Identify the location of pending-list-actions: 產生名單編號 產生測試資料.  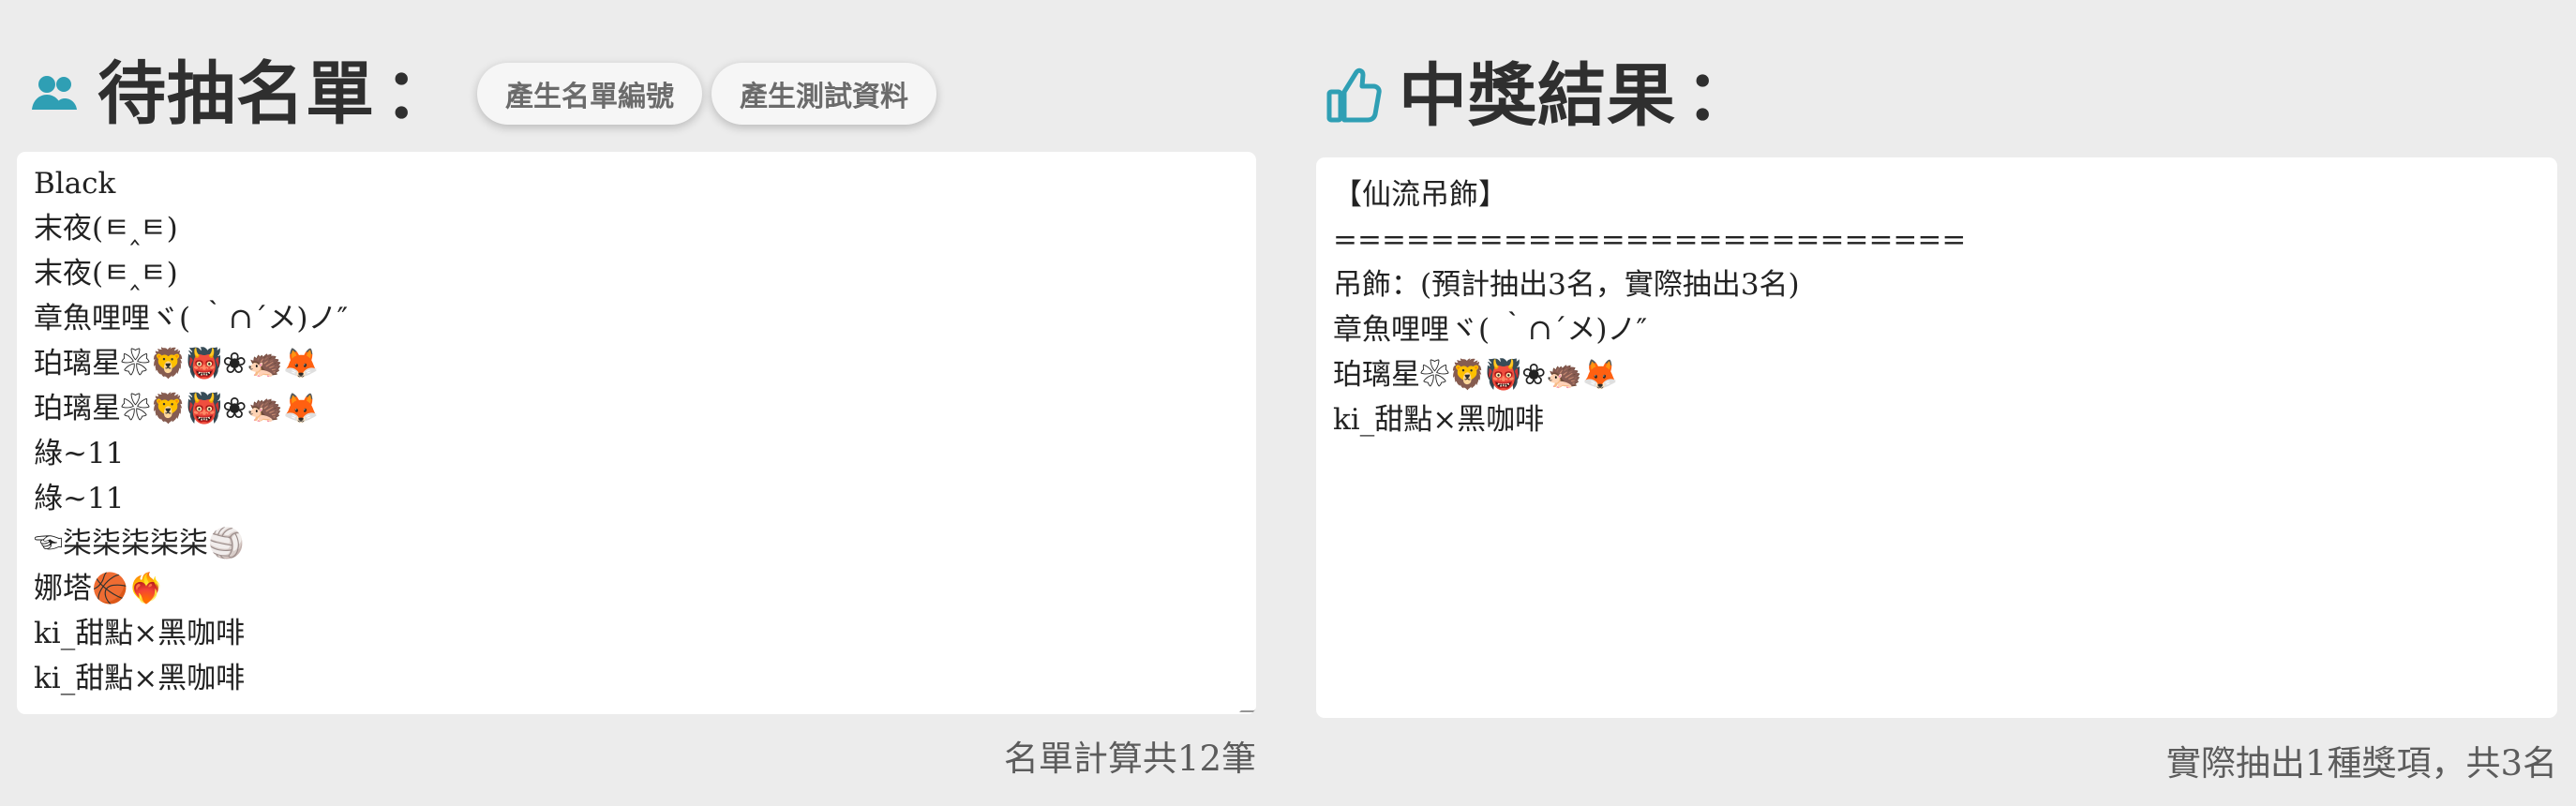
(707, 94).